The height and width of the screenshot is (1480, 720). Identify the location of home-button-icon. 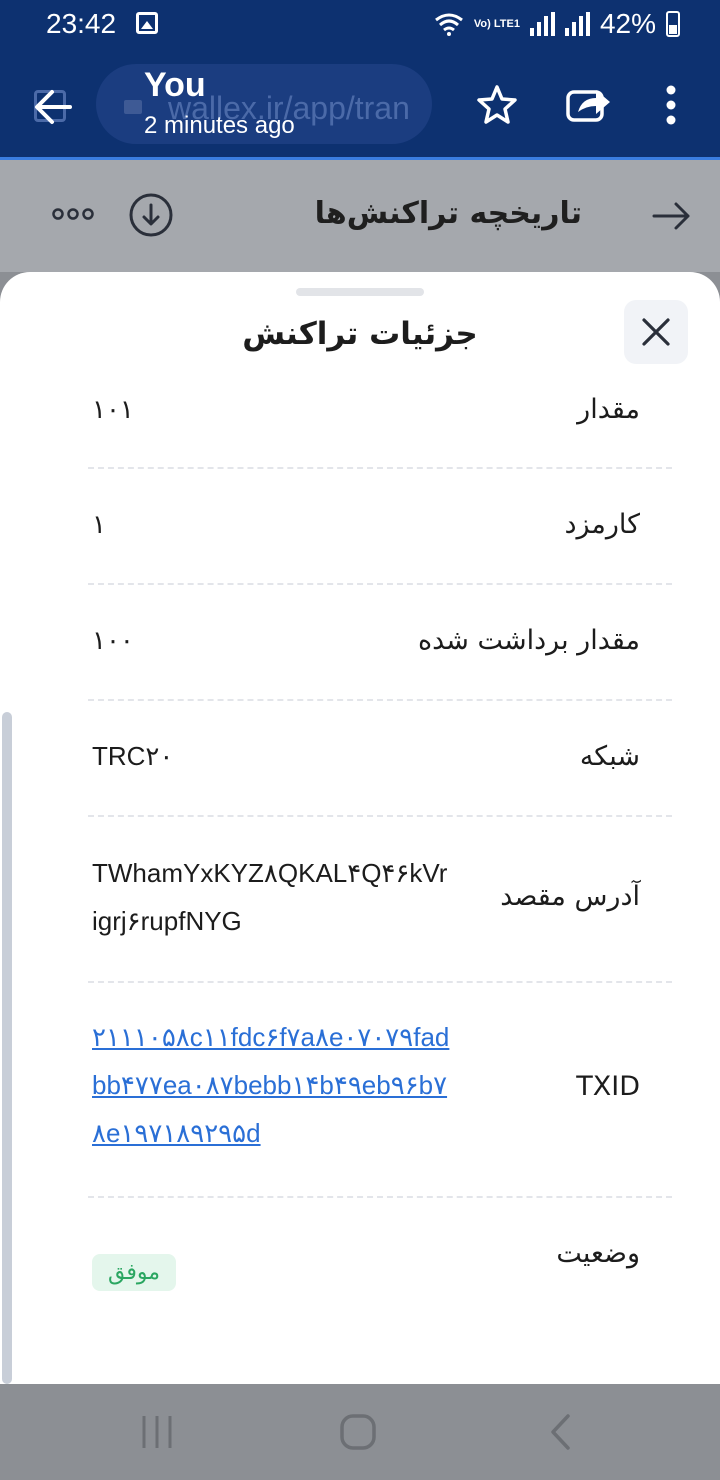
(358, 1432).